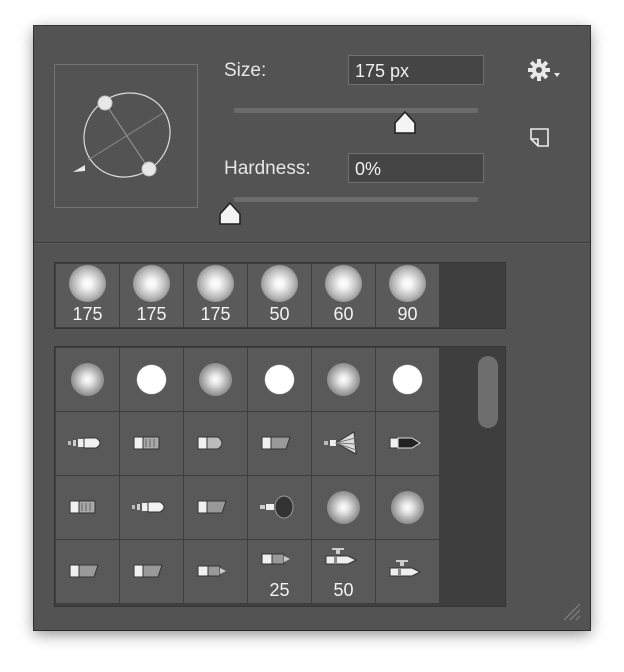  I want to click on recent-brush-2: 175, so click(151, 295).